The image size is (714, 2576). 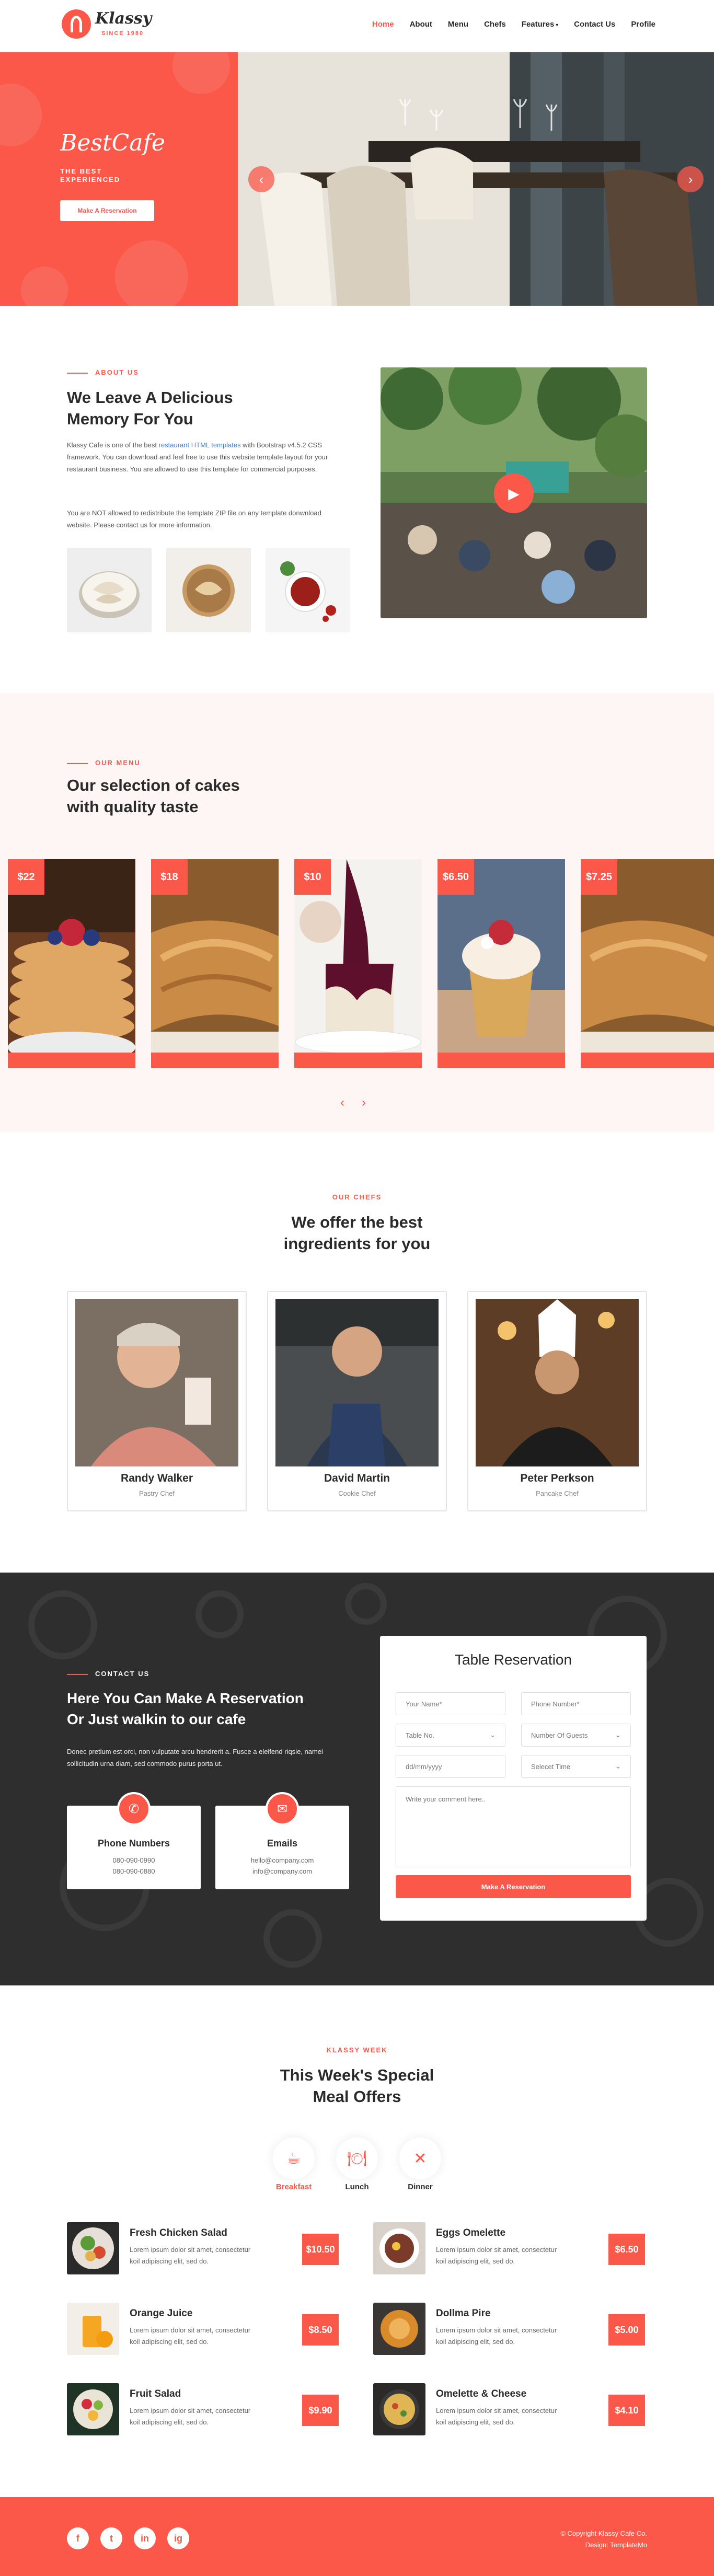 What do you see at coordinates (134, 1860) in the screenshot?
I see `phone-number-1: 080-090-0990` at bounding box center [134, 1860].